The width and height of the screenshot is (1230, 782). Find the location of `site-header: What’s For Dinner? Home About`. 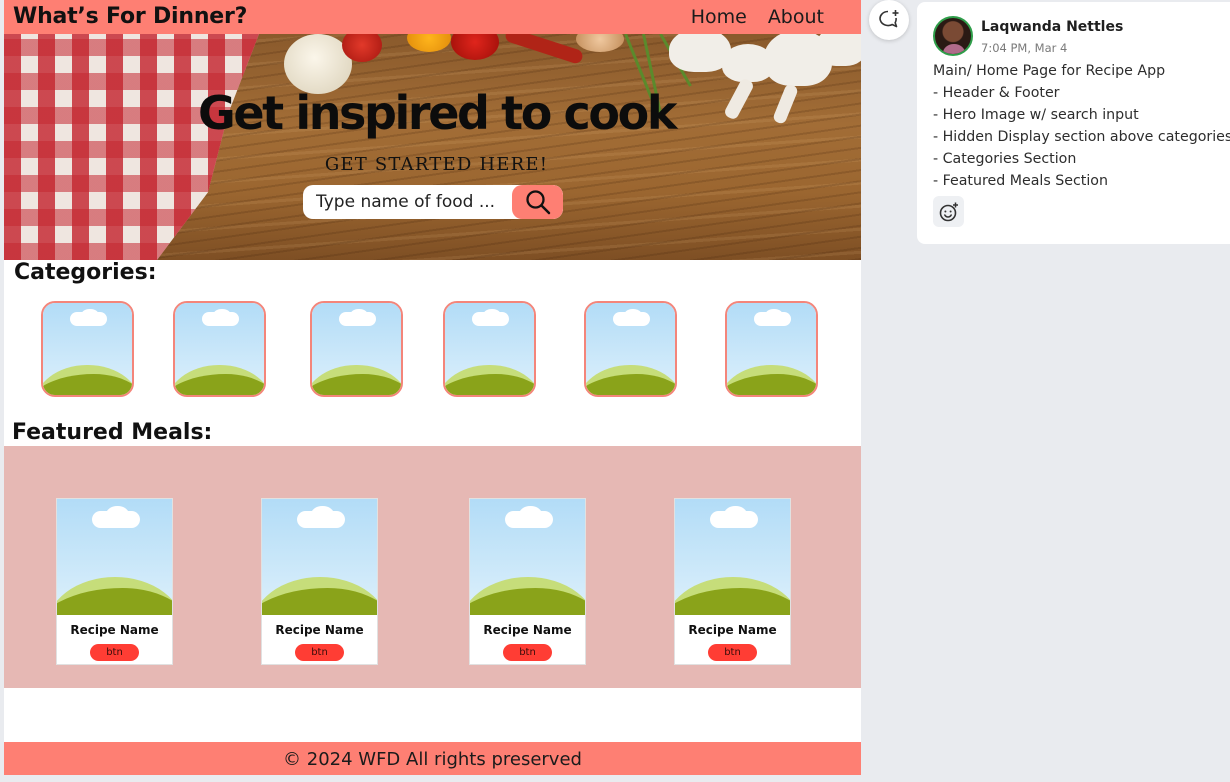

site-header: What’s For Dinner? Home About is located at coordinates (432, 17).